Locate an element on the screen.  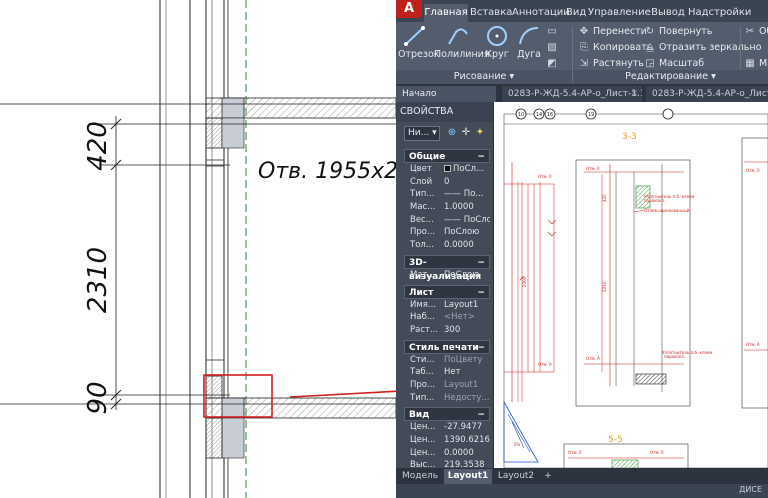
property-value: <Нет> is located at coordinates (467, 317).